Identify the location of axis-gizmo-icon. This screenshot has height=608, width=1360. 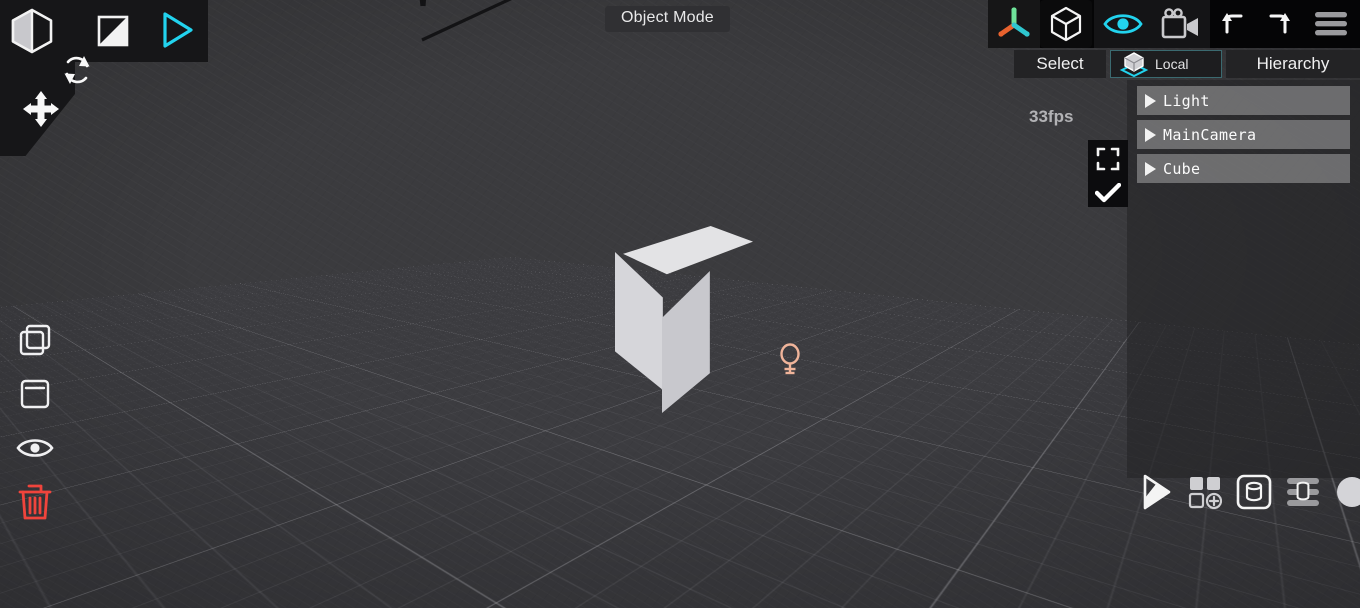
(1014, 22).